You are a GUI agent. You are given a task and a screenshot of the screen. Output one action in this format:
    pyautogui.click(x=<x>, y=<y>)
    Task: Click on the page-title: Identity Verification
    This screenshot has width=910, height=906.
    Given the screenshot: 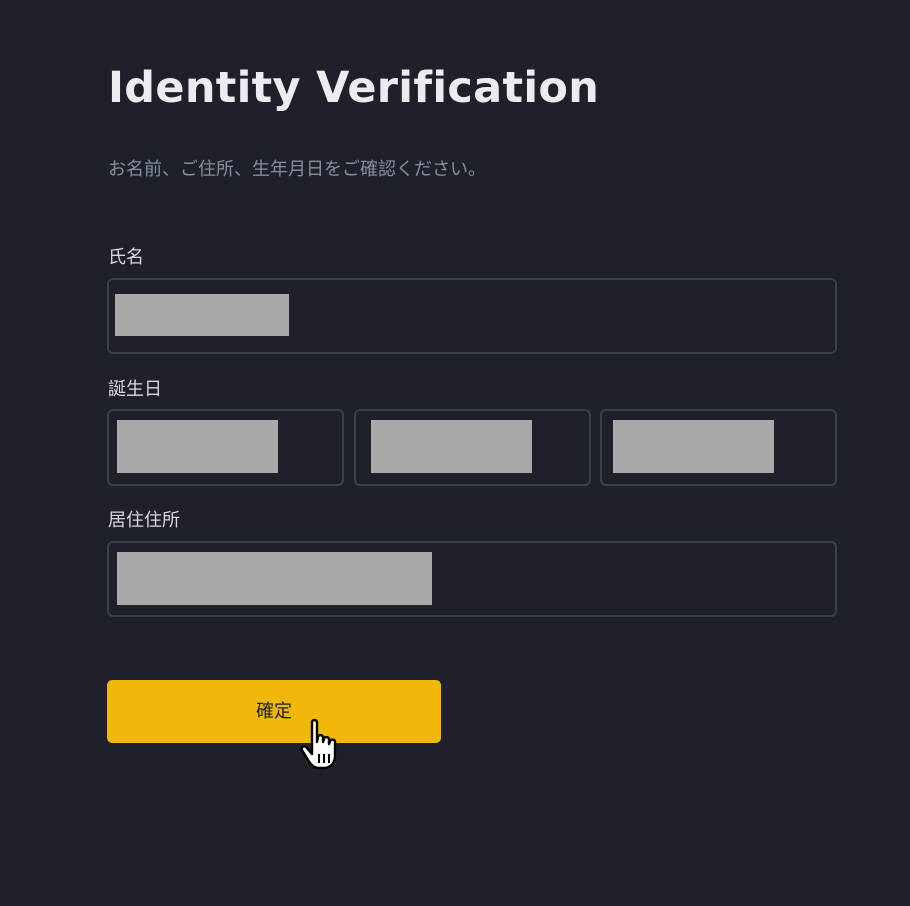 What is the action you would take?
    pyautogui.click(x=354, y=88)
    